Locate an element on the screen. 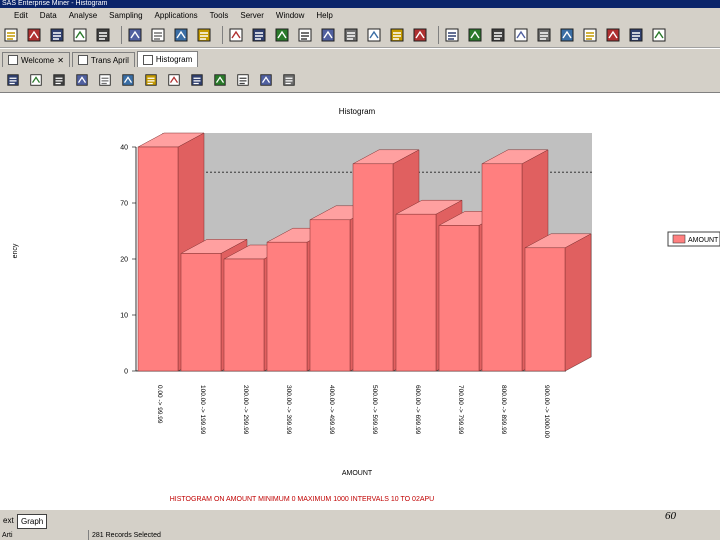 The height and width of the screenshot is (540, 720). bar-chart-button is located at coordinates (36, 80).